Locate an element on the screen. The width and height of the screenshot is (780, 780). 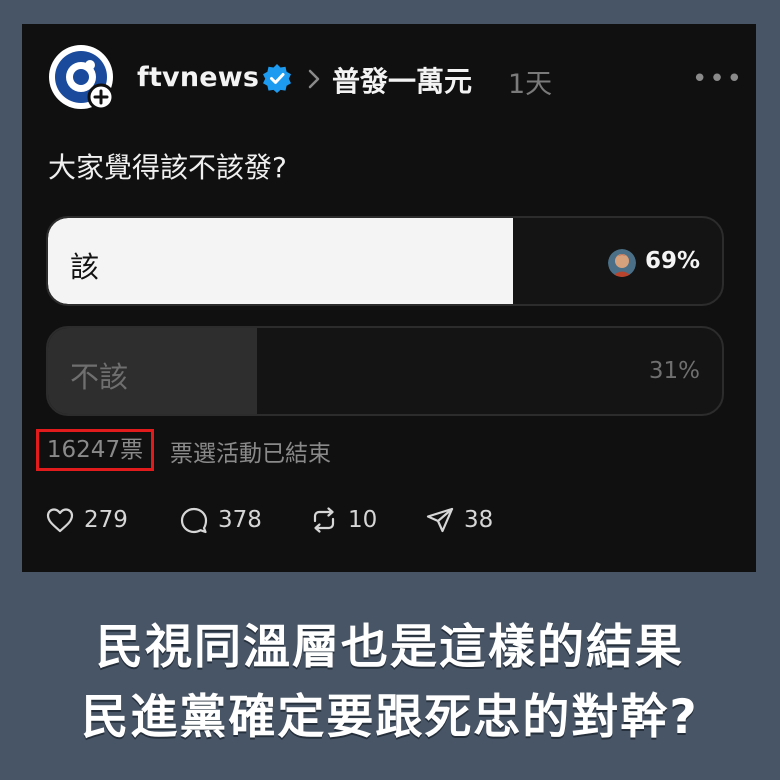
send-icon is located at coordinates (440, 520).